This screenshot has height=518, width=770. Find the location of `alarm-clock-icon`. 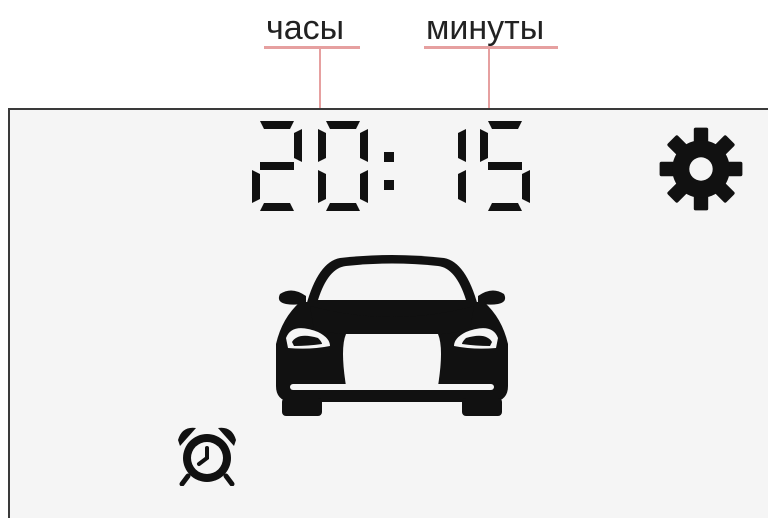

alarm-clock-icon is located at coordinates (207, 455).